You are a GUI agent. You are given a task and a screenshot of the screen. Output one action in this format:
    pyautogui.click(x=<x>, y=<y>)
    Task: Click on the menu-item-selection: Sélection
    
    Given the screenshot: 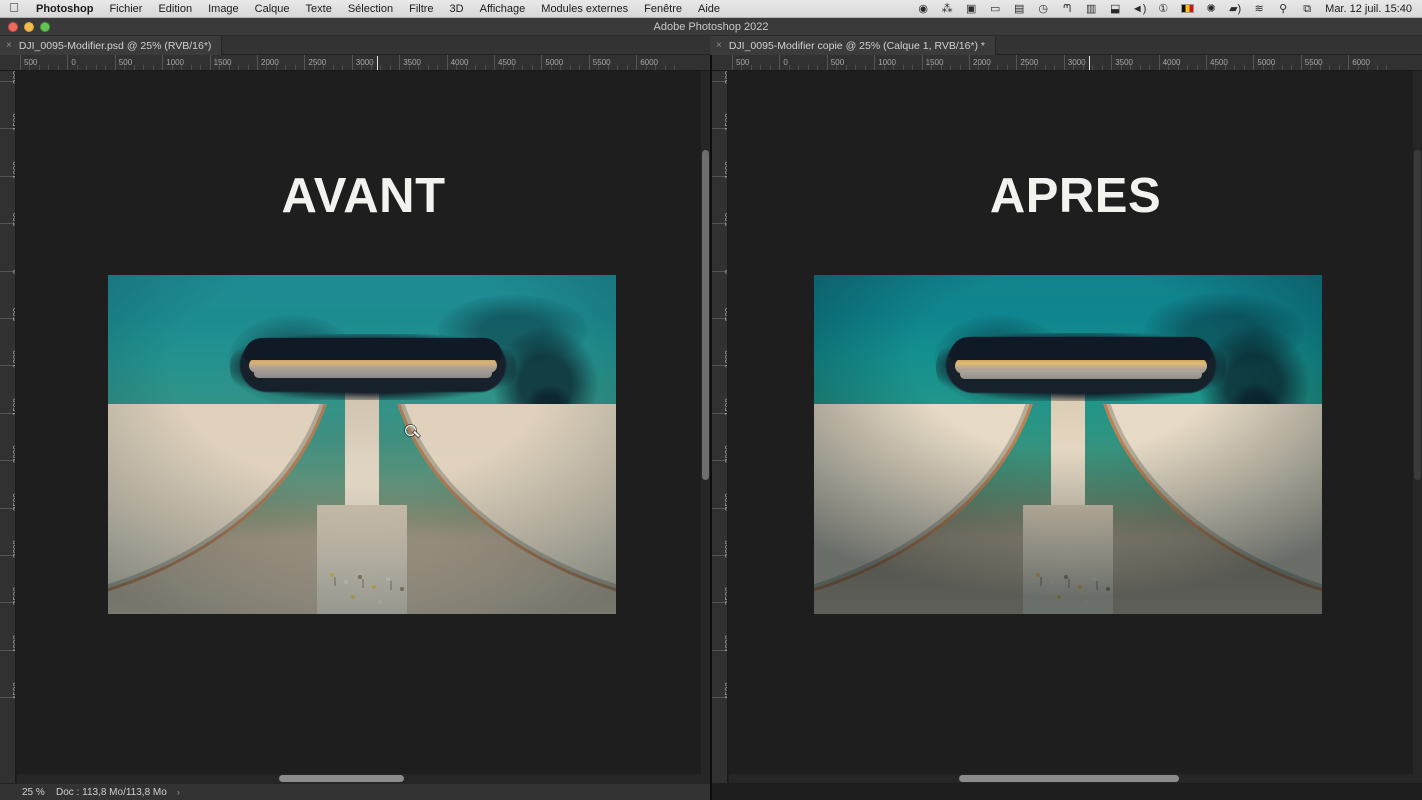 What is the action you would take?
    pyautogui.click(x=370, y=9)
    